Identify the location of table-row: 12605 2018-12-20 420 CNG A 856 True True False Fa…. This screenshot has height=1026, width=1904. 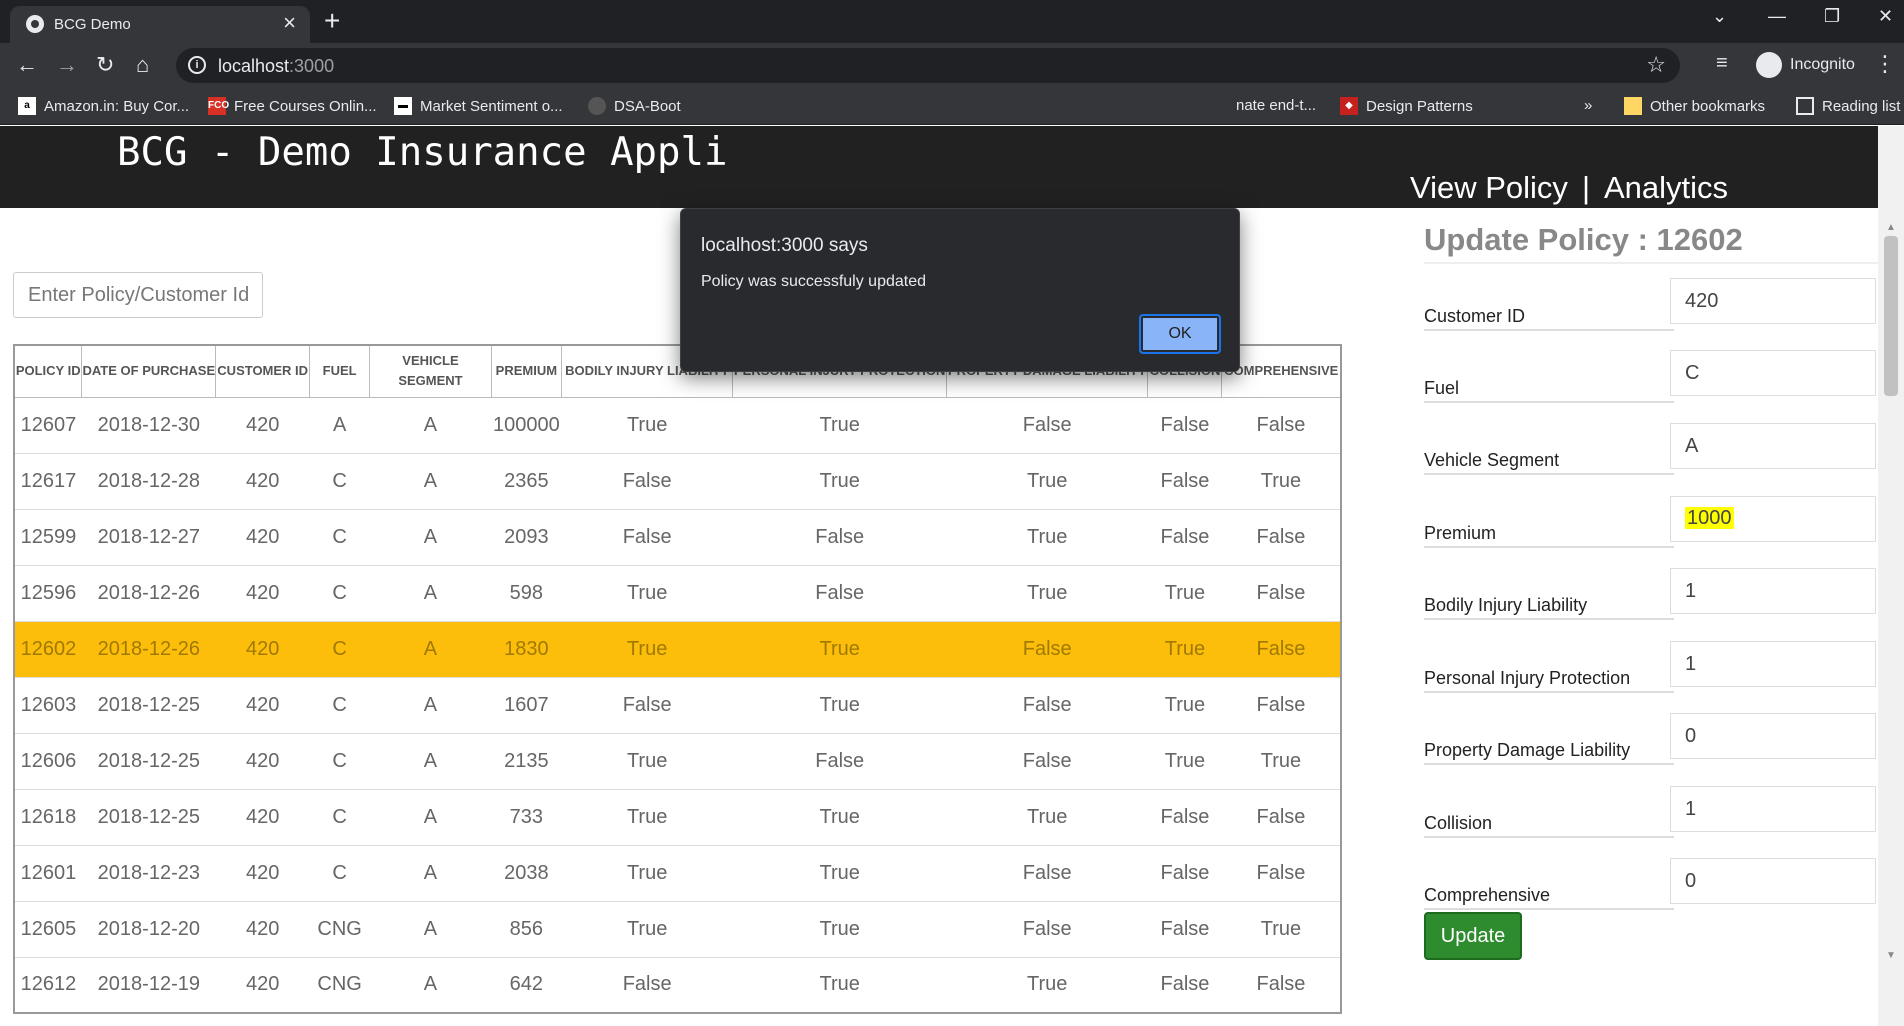
(677, 929).